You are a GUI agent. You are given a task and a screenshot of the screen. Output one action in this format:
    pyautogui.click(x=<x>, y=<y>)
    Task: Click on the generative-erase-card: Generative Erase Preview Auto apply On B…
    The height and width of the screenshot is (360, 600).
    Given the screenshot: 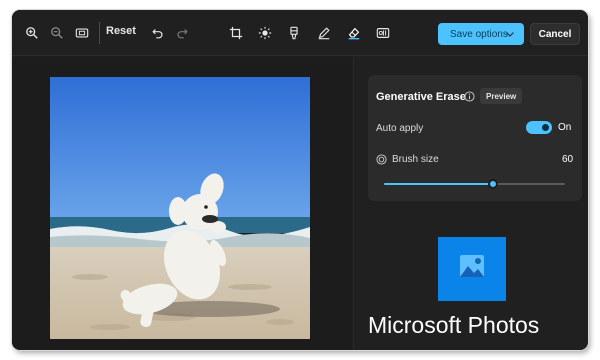 What is the action you would take?
    pyautogui.click(x=475, y=138)
    